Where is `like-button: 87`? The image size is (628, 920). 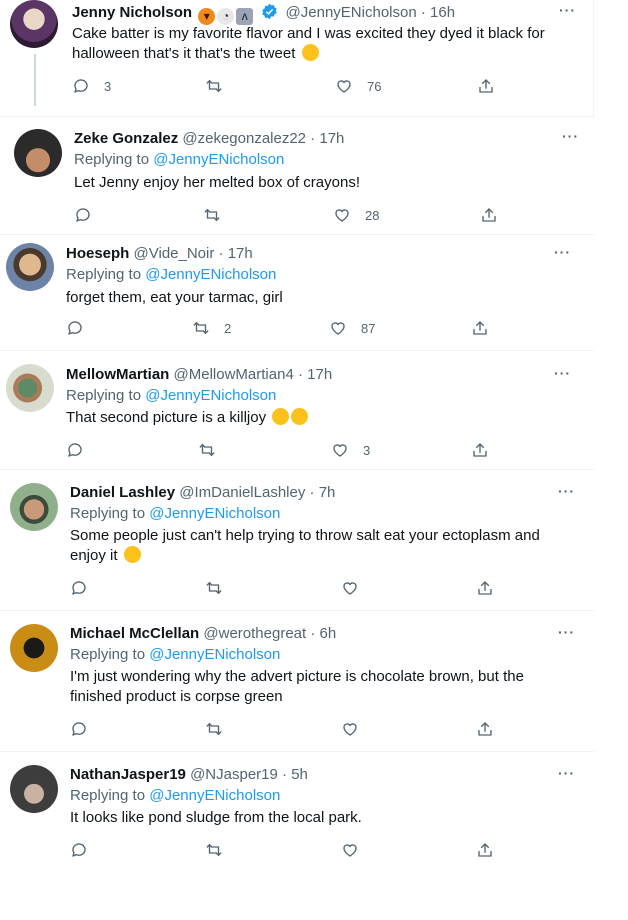 like-button: 87 is located at coordinates (352, 328).